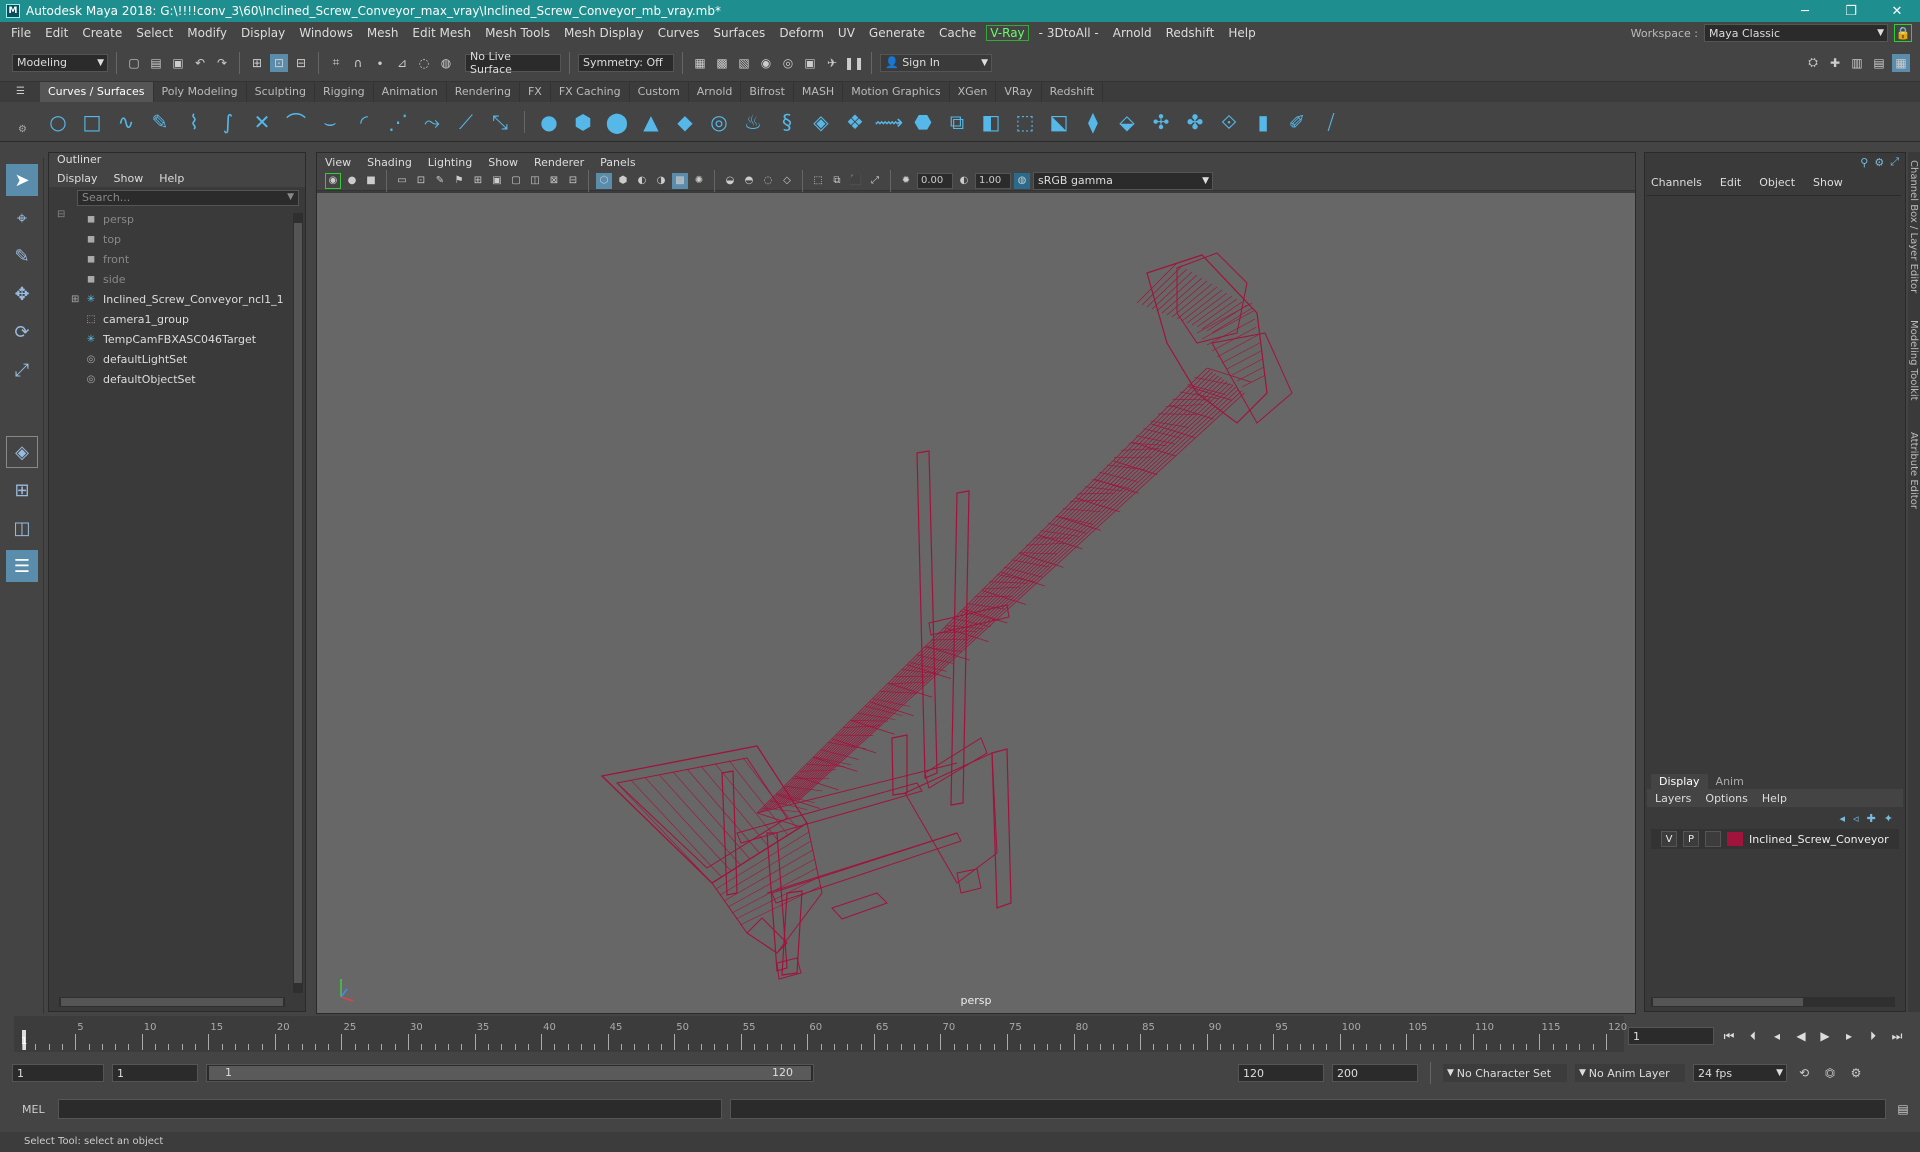 This screenshot has width=1920, height=1152. I want to click on open-scene-icon: ▤, so click(156, 63).